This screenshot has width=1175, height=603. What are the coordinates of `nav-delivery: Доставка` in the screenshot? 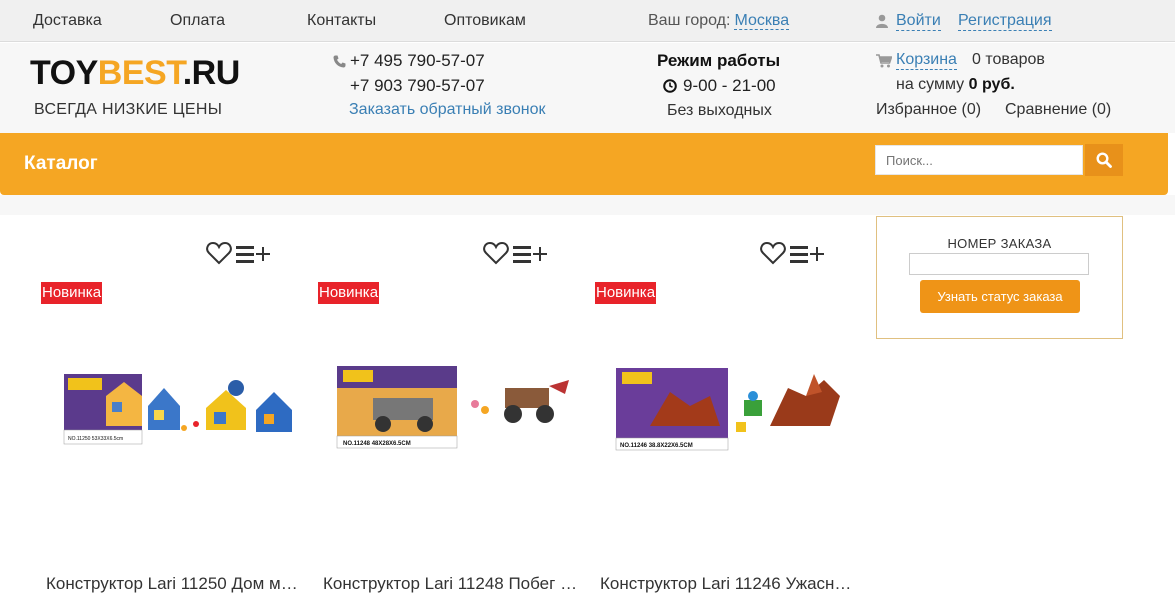 It's located at (67, 21).